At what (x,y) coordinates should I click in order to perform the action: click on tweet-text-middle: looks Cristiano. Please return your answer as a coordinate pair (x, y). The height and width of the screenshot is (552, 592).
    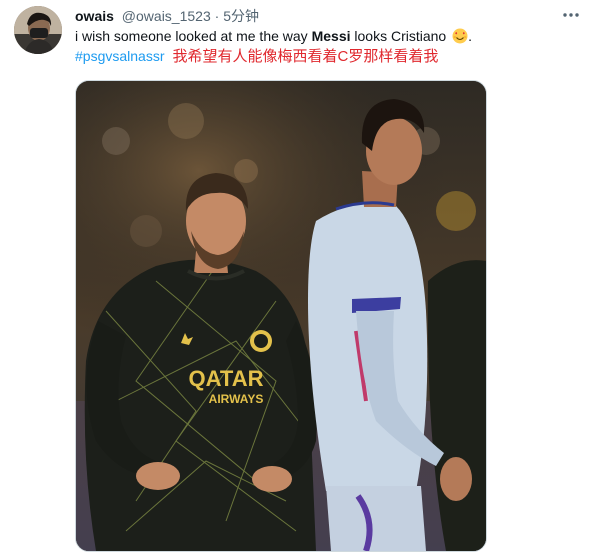
    Looking at the image, I should click on (400, 36).